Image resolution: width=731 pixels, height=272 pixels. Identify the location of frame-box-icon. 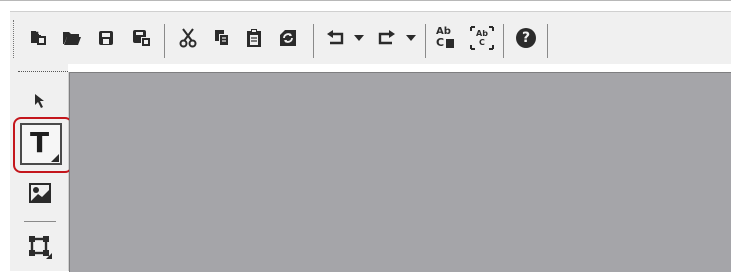
(40, 249).